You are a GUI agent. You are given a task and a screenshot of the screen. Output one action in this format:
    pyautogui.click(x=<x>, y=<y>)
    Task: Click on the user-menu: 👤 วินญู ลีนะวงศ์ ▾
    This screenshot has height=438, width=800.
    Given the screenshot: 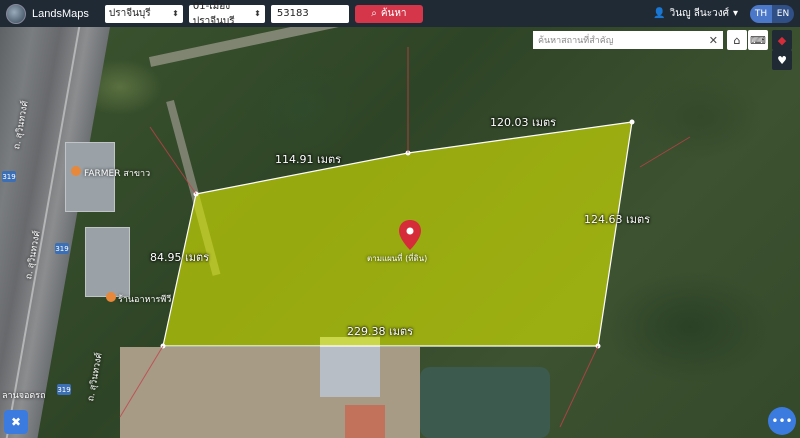 What is the action you would take?
    pyautogui.click(x=695, y=13)
    